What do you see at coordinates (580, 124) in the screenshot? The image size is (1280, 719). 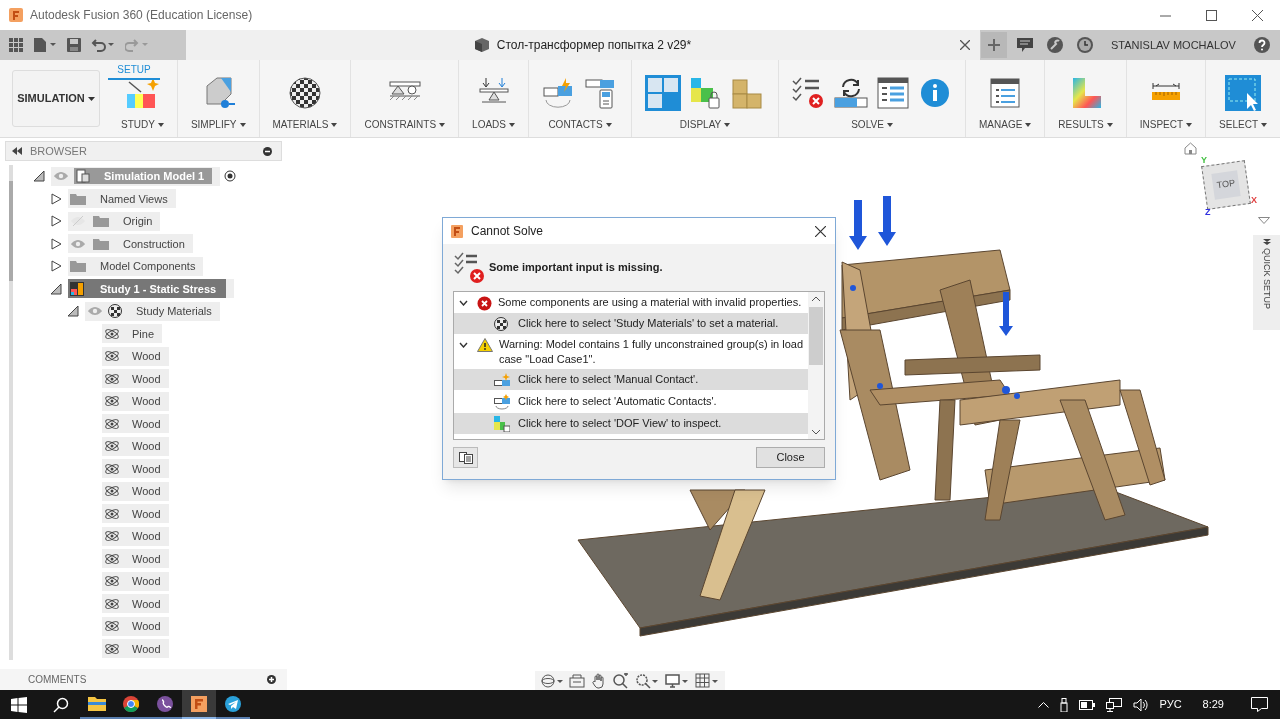 I see `toolbar-menu-button: CONTACTS` at bounding box center [580, 124].